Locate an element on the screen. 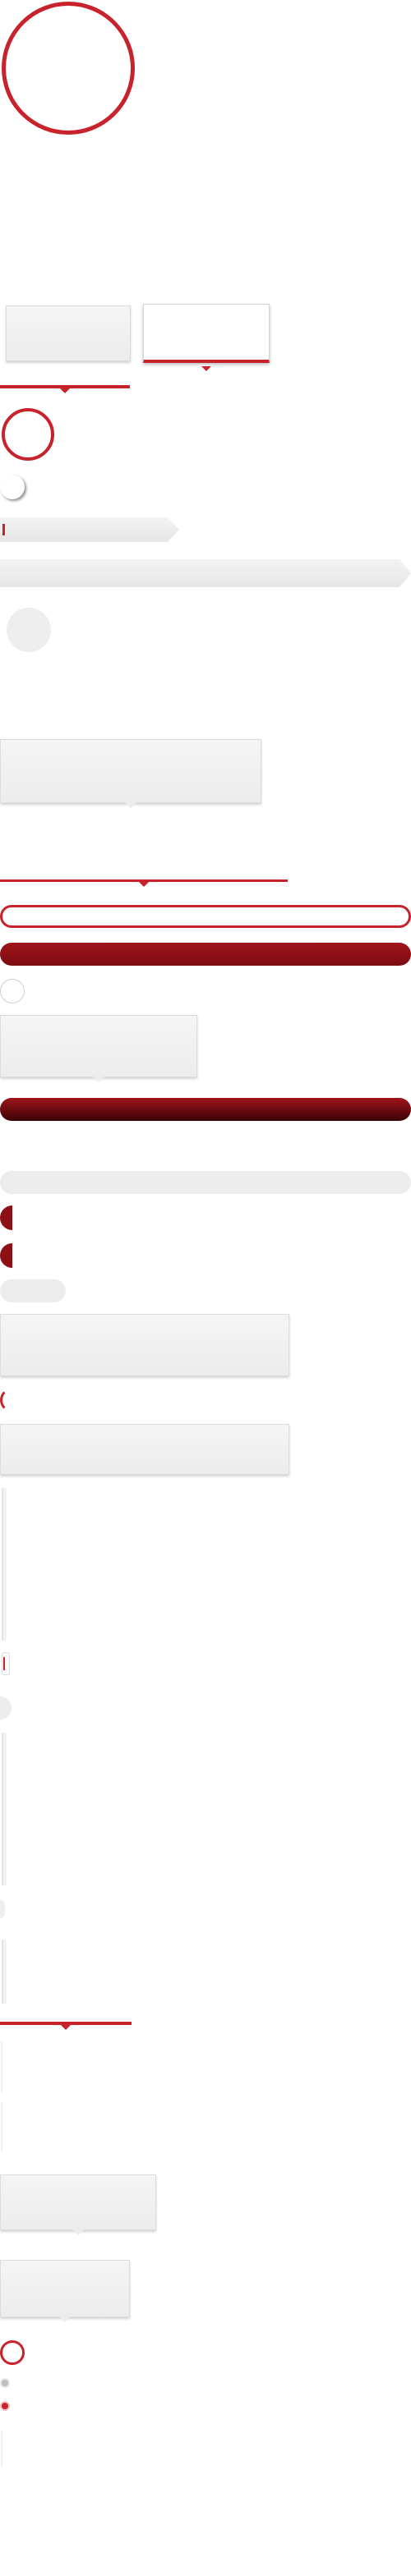 This screenshot has width=411, height=2576. toggle-knob is located at coordinates (12, 487).